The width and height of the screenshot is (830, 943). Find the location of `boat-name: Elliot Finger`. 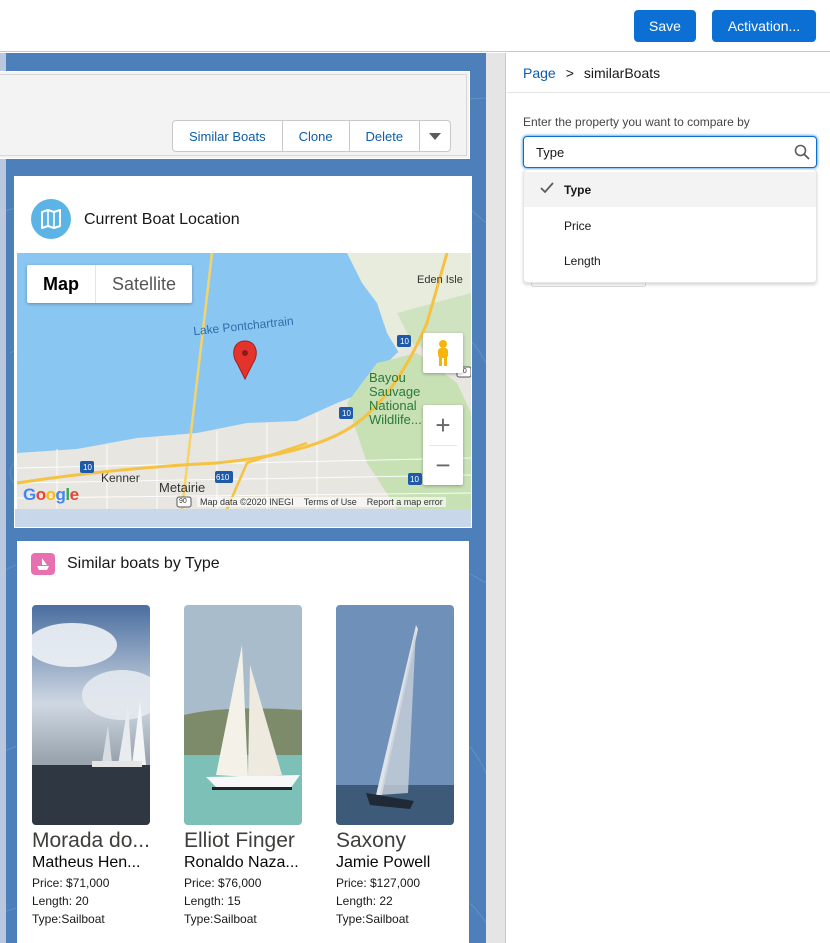

boat-name: Elliot Finger is located at coordinates (239, 840).